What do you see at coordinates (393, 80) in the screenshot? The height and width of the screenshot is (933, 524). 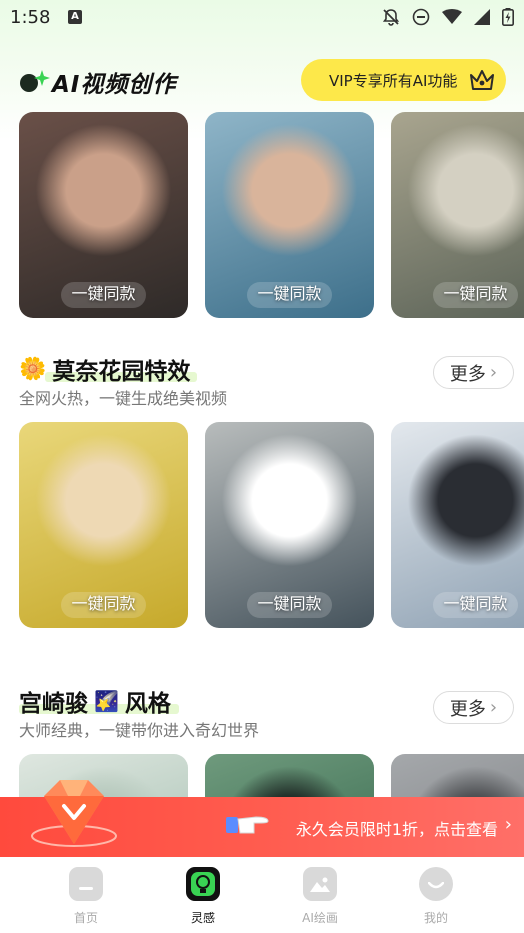 I see `vip-label: VIP专享所有AI功能` at bounding box center [393, 80].